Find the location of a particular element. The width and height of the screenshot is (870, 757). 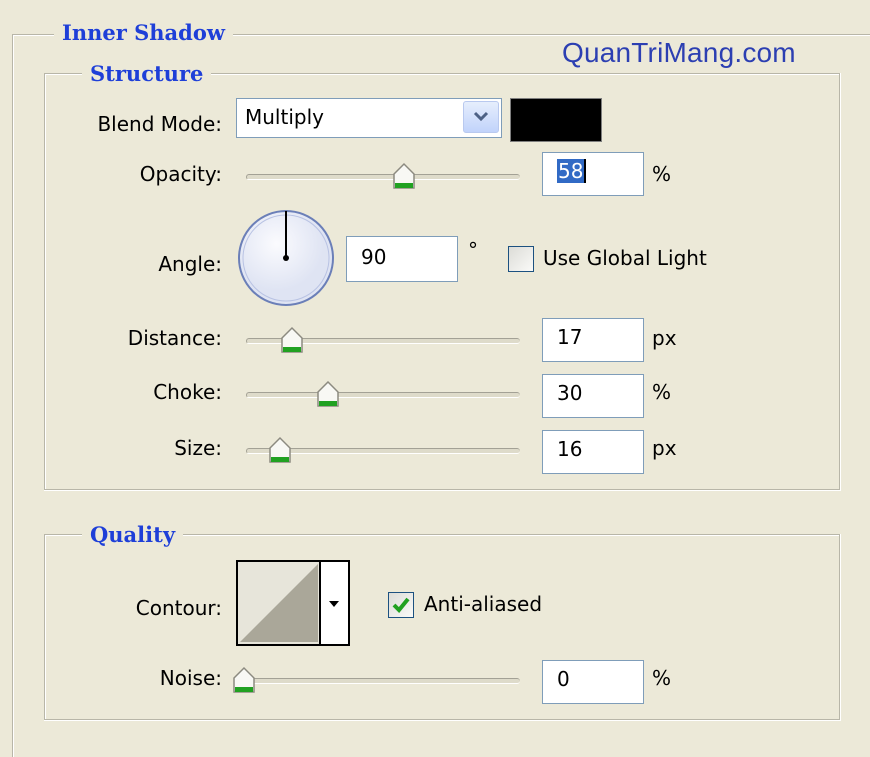

opacity-slider-thumb is located at coordinates (404, 176).